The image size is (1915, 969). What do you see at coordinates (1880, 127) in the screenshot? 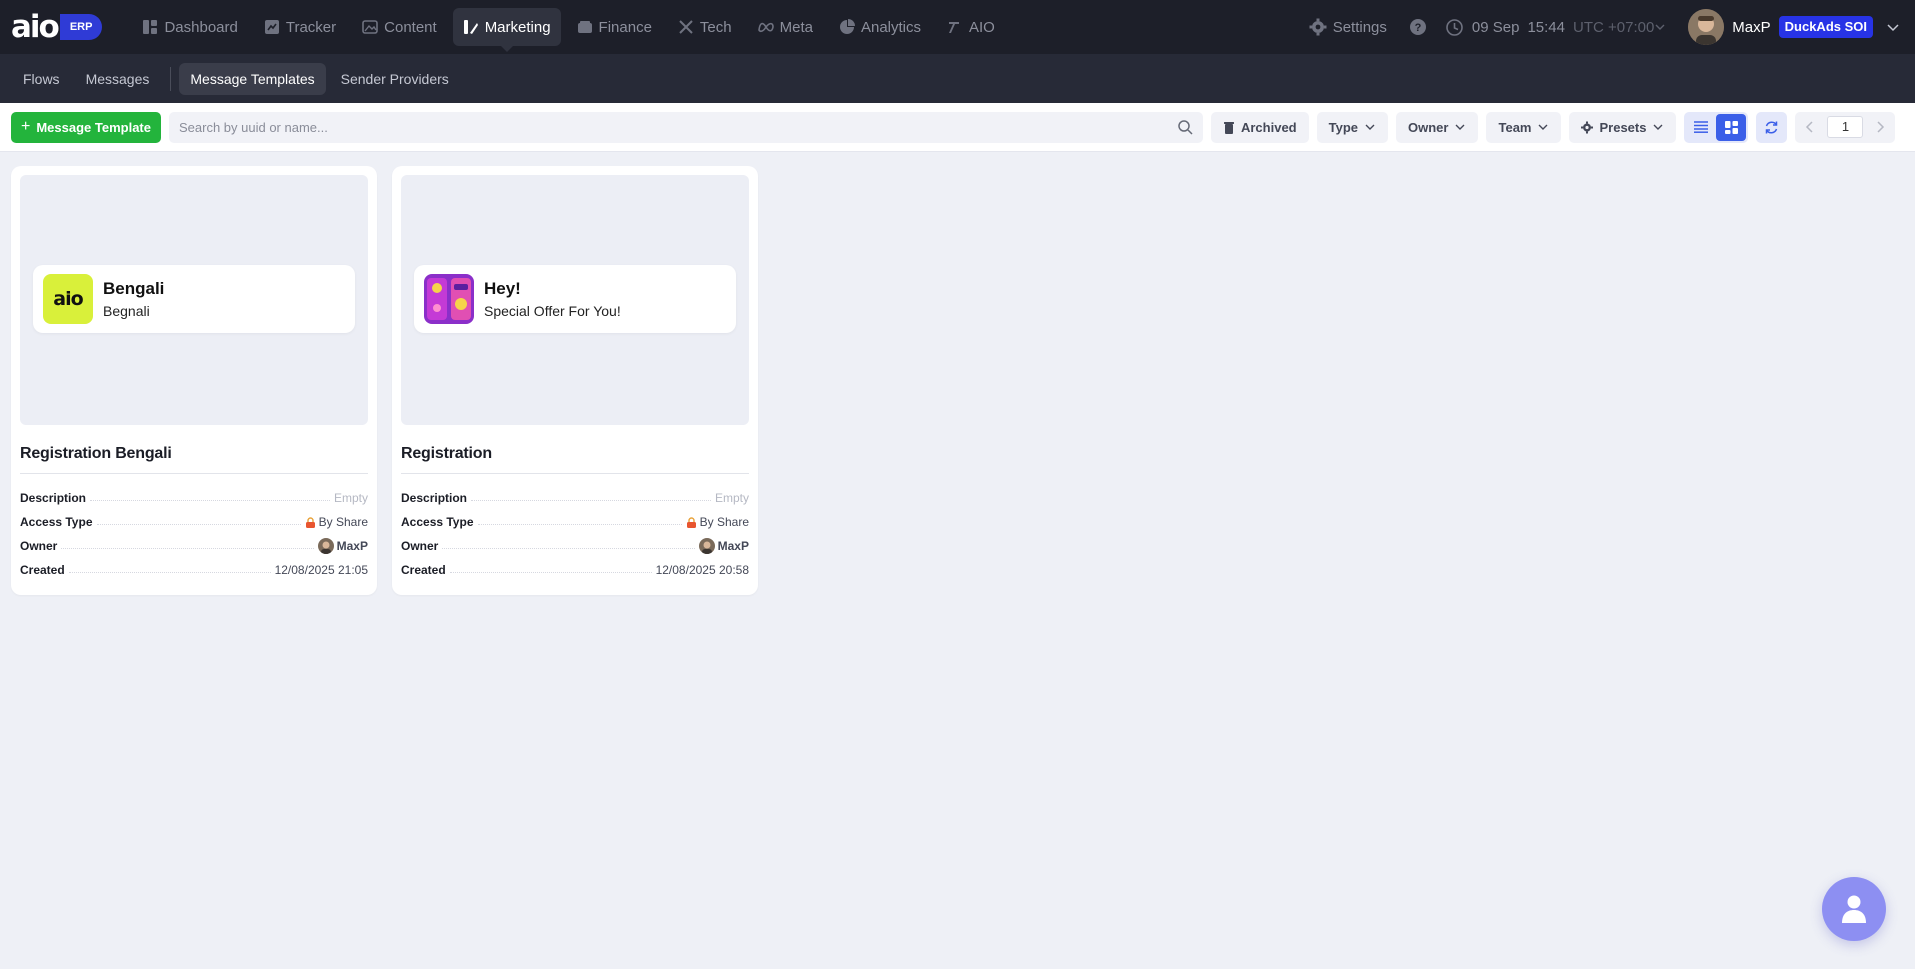
I see `next-page-button` at bounding box center [1880, 127].